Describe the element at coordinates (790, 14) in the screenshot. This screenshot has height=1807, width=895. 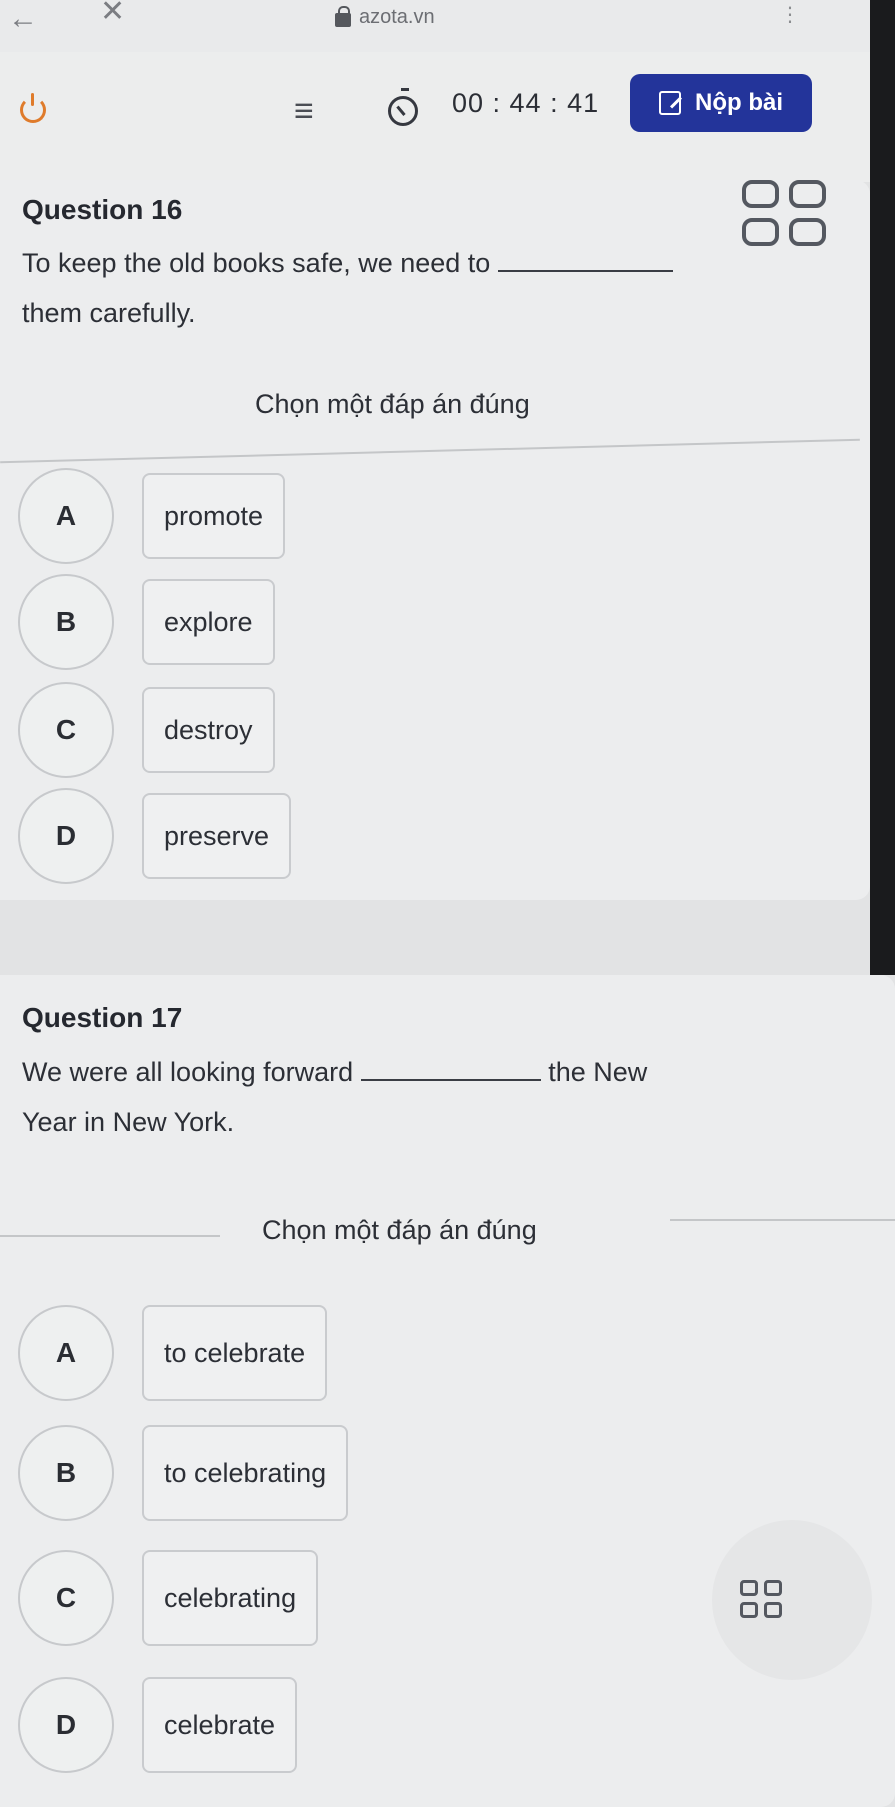
I see `more-menu-icon: ⋮` at that location.